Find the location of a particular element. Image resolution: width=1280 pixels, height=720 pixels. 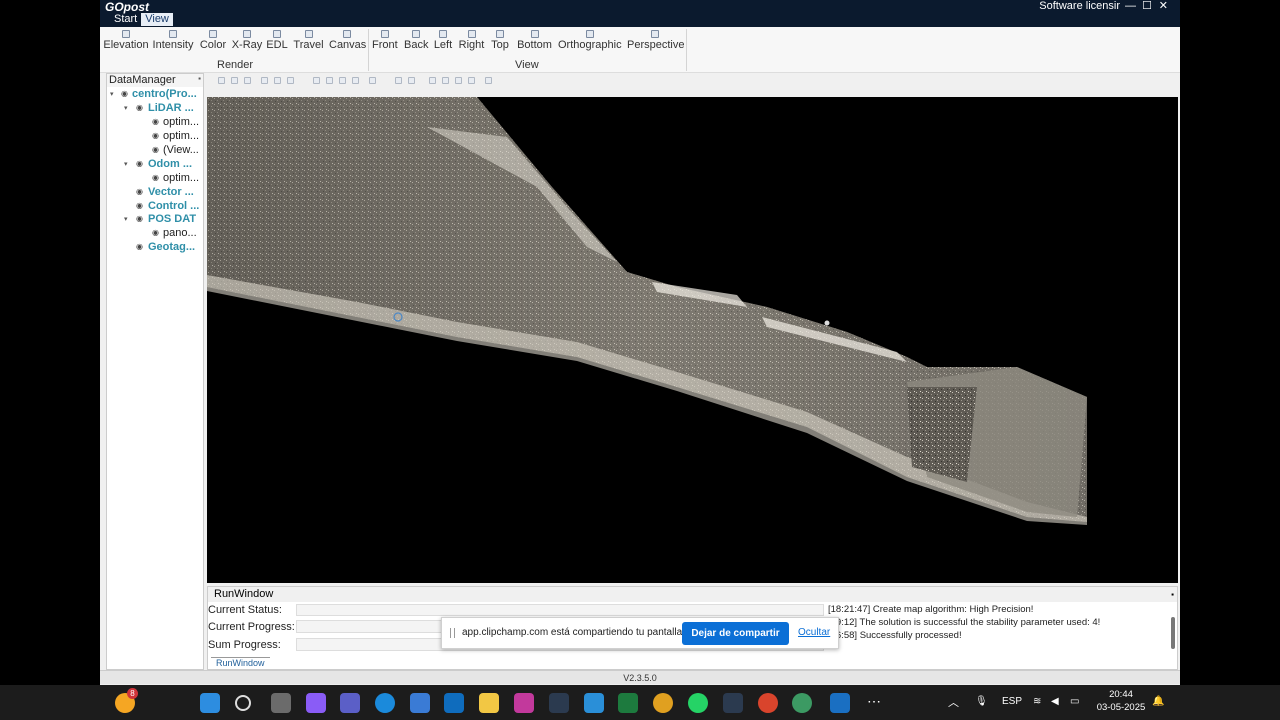

stop-sharing-button: Dejar de compartir is located at coordinates (735, 633).